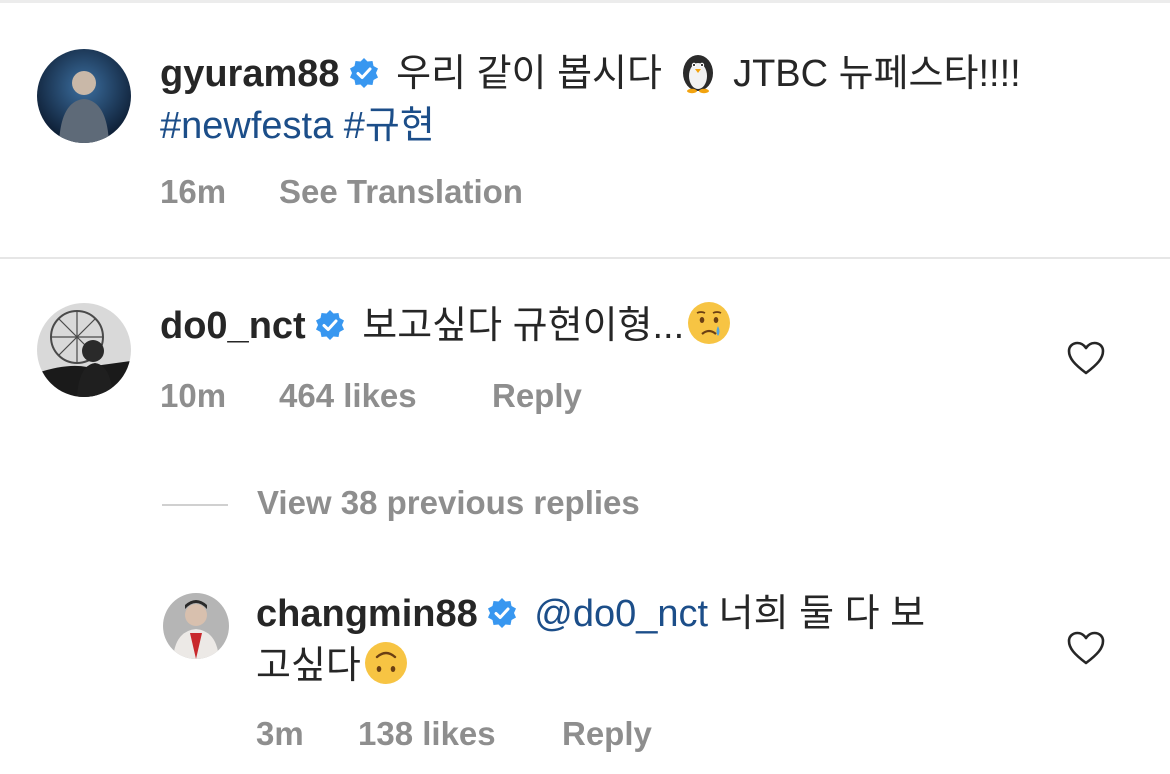  Describe the element at coordinates (822, 614) in the screenshot. I see `reply-text-line1: 너희 둘 다 보` at that location.